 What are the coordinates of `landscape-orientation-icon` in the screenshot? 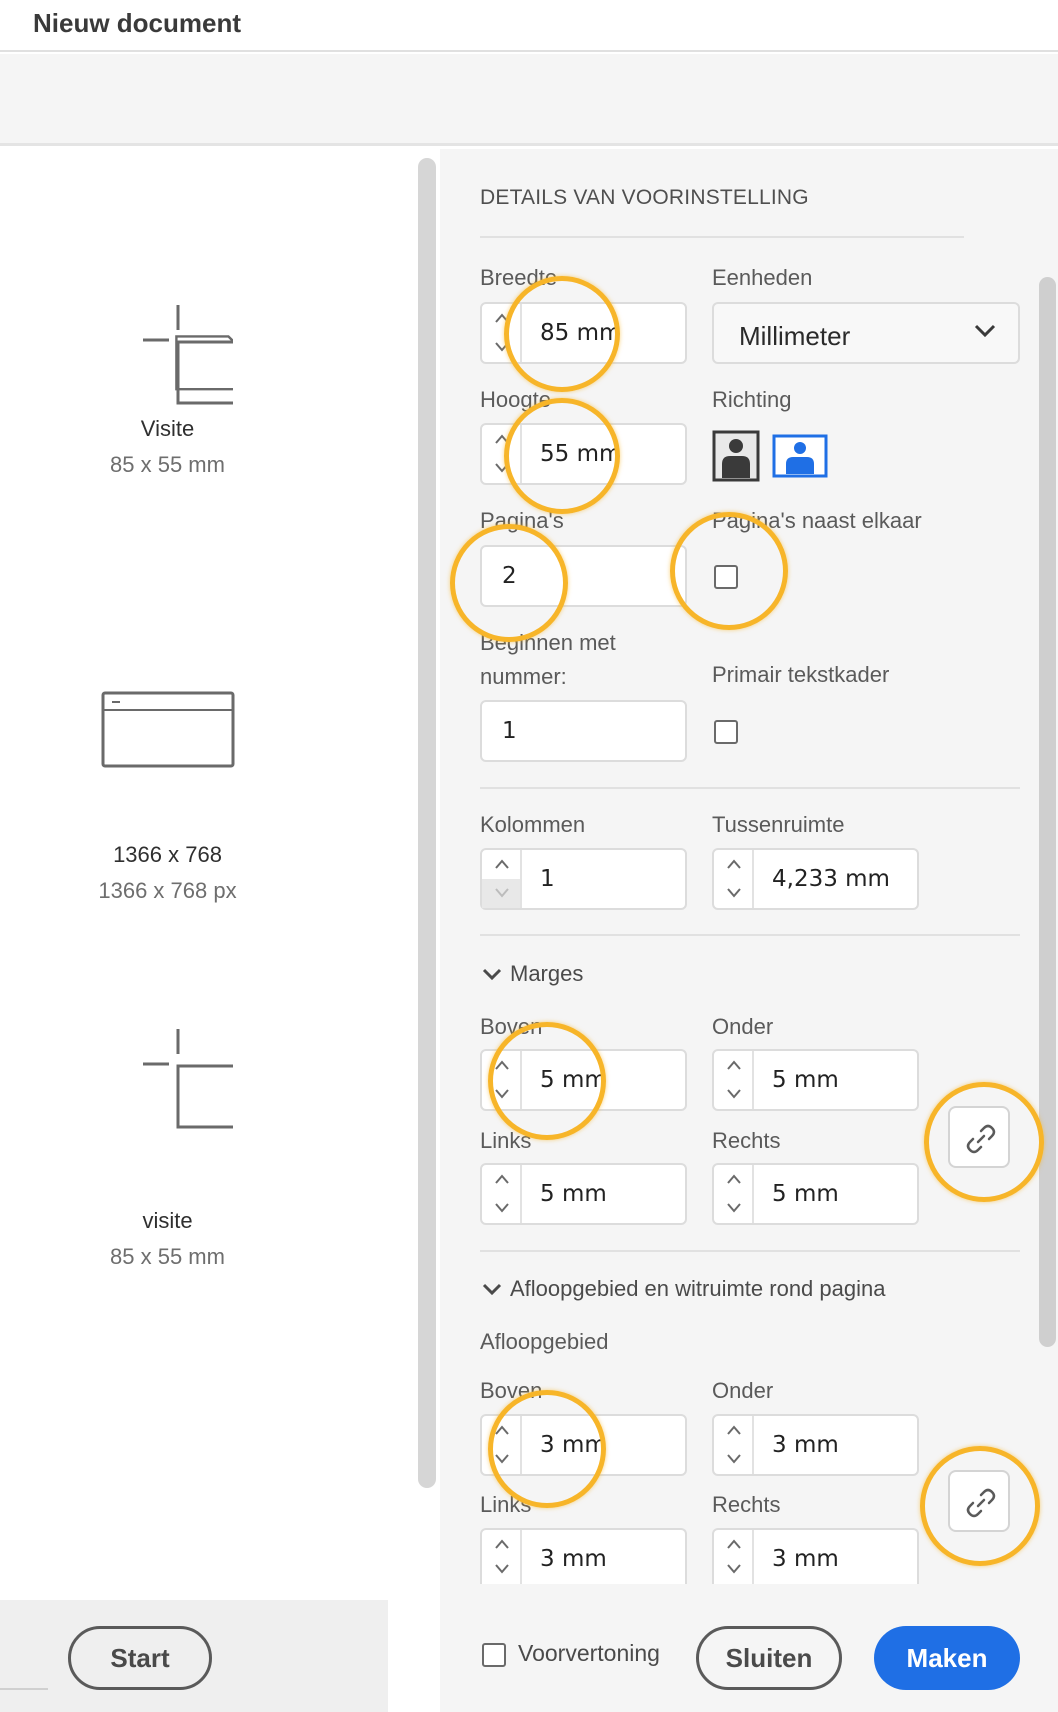 It's located at (800, 456).